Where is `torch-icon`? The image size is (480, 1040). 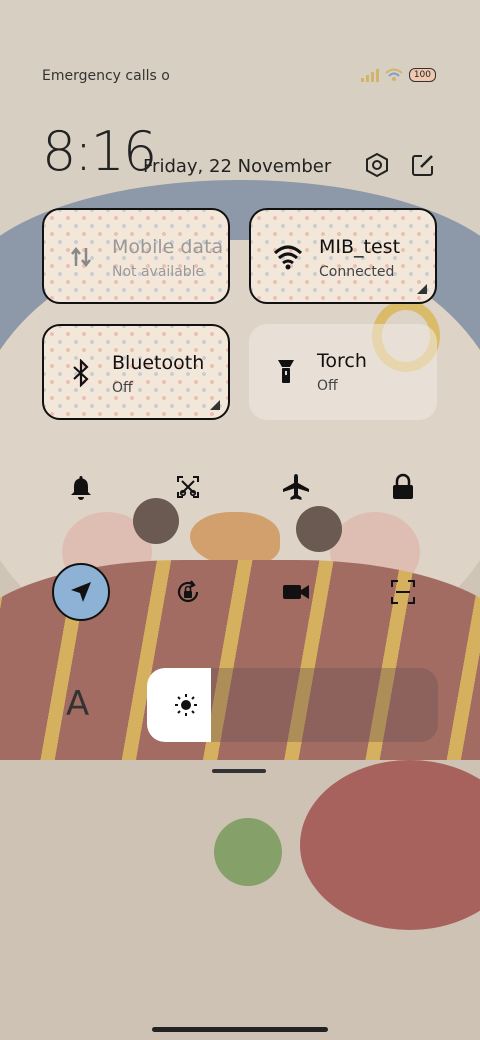 torch-icon is located at coordinates (286, 371).